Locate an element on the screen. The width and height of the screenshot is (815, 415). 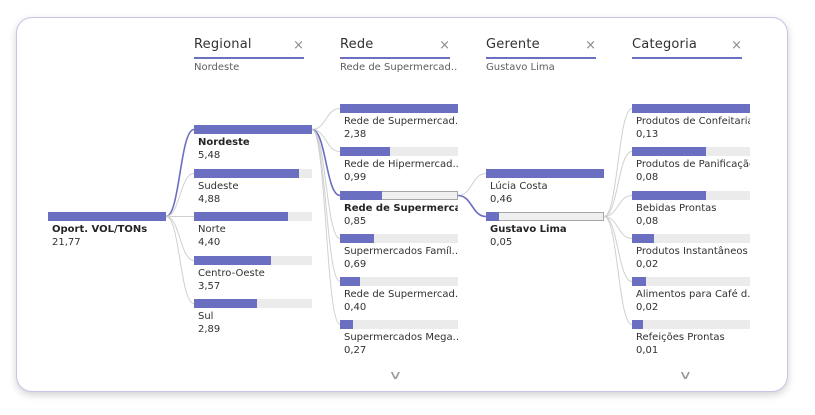
tree-node: Produtos Instantâneos 0,02 is located at coordinates (691, 254).